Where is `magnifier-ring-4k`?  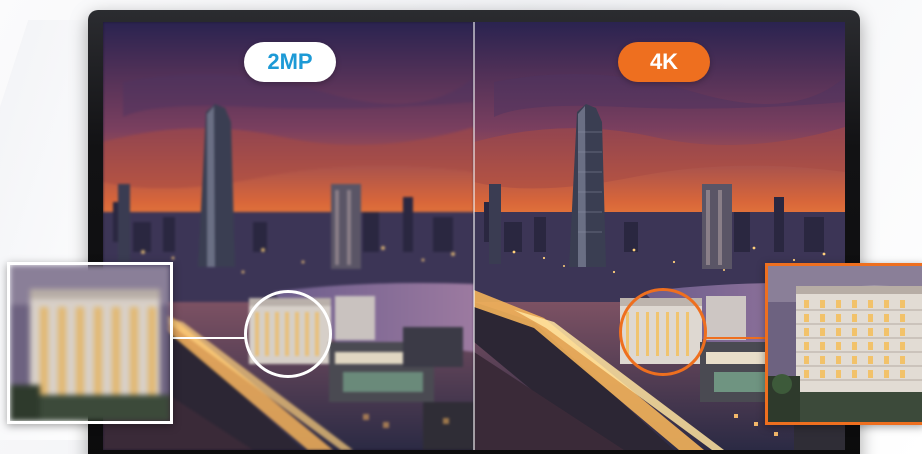
magnifier-ring-4k is located at coordinates (663, 332).